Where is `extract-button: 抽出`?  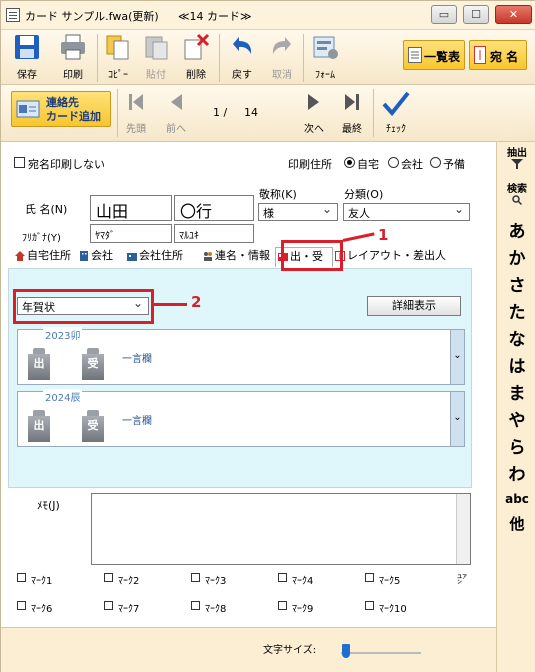 extract-button: 抽出 is located at coordinates (516, 158).